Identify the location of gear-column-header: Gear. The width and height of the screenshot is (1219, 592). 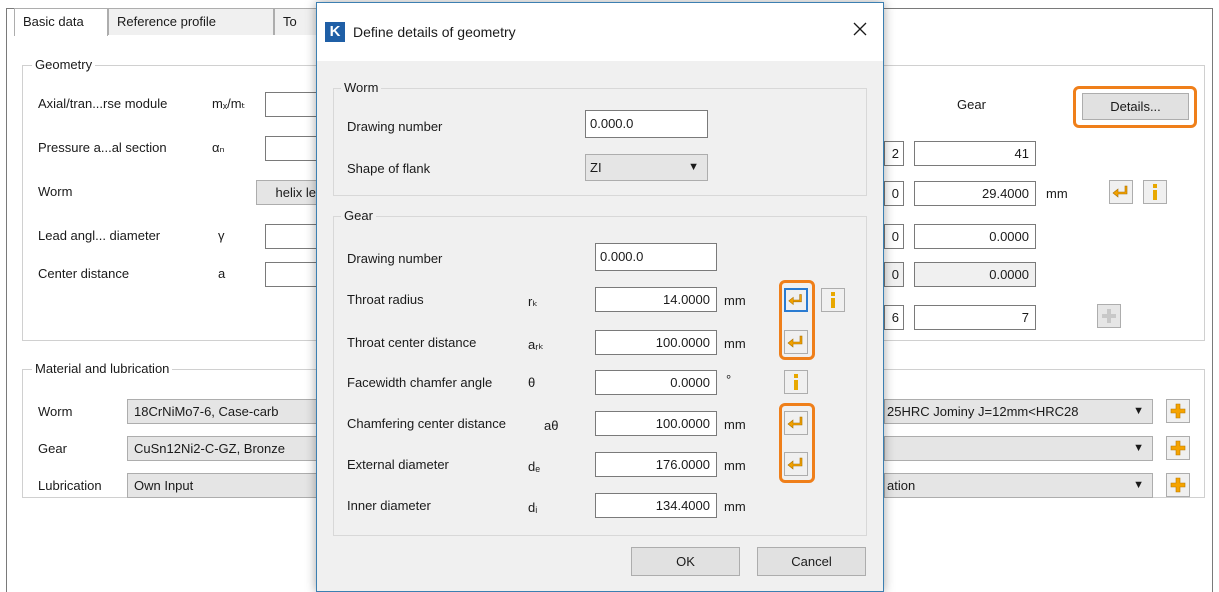
(971, 104).